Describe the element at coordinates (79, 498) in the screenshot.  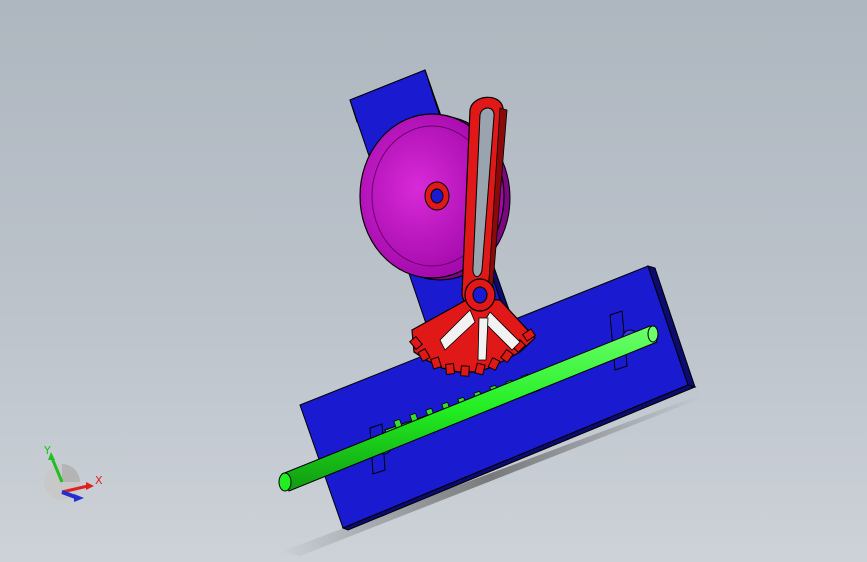
I see `z-axis-arrow` at that location.